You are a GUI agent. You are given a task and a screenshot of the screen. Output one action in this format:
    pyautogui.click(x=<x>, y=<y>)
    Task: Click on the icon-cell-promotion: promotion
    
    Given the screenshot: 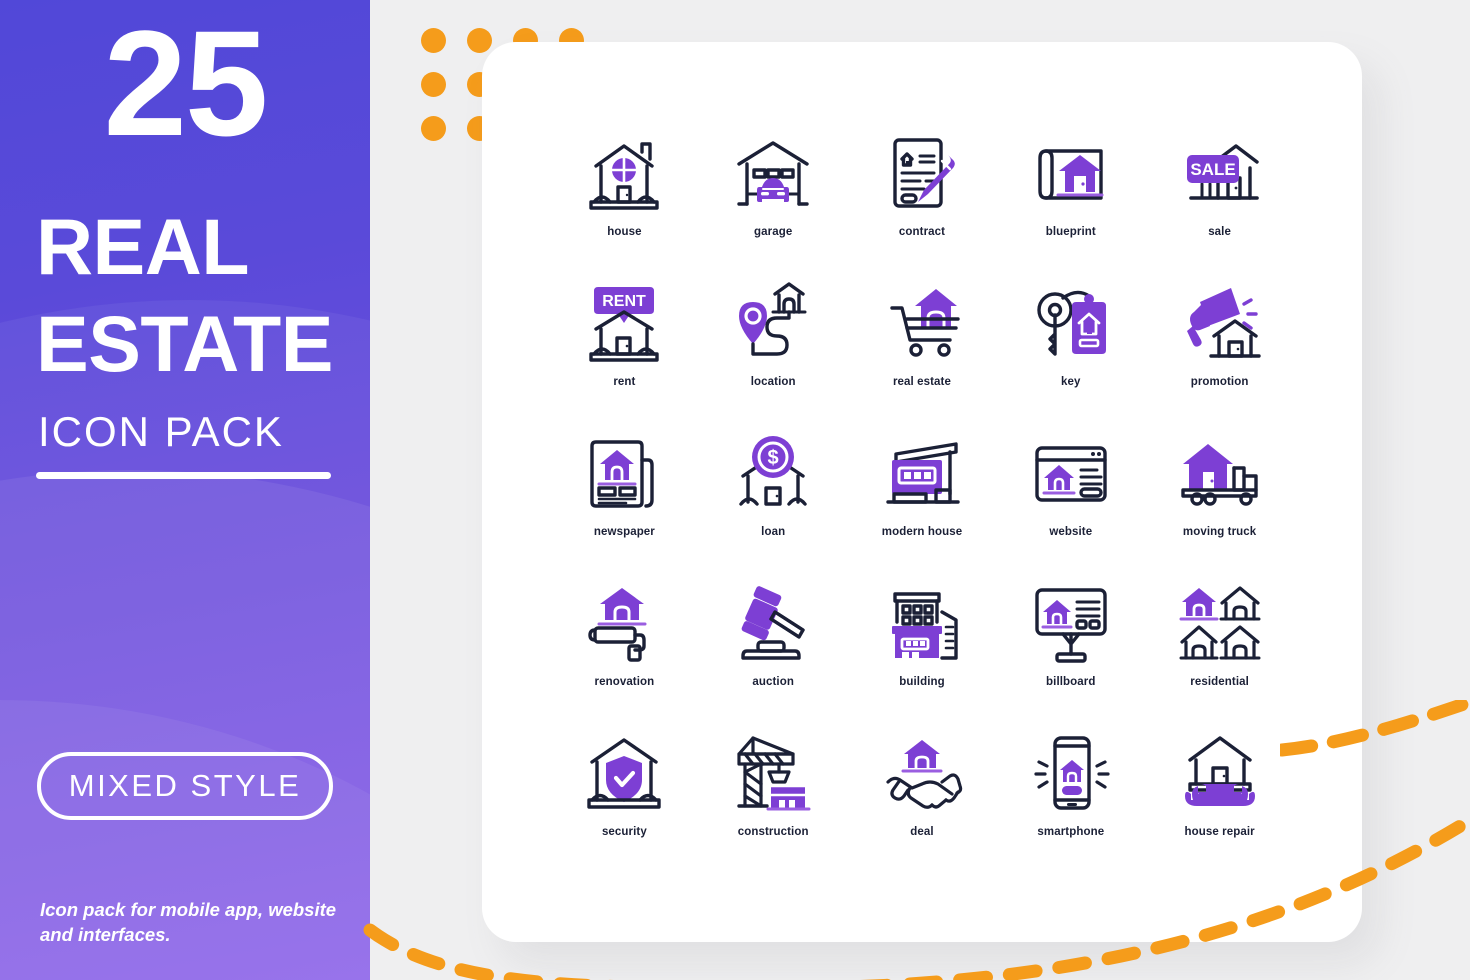 What is the action you would take?
    pyautogui.click(x=1219, y=351)
    